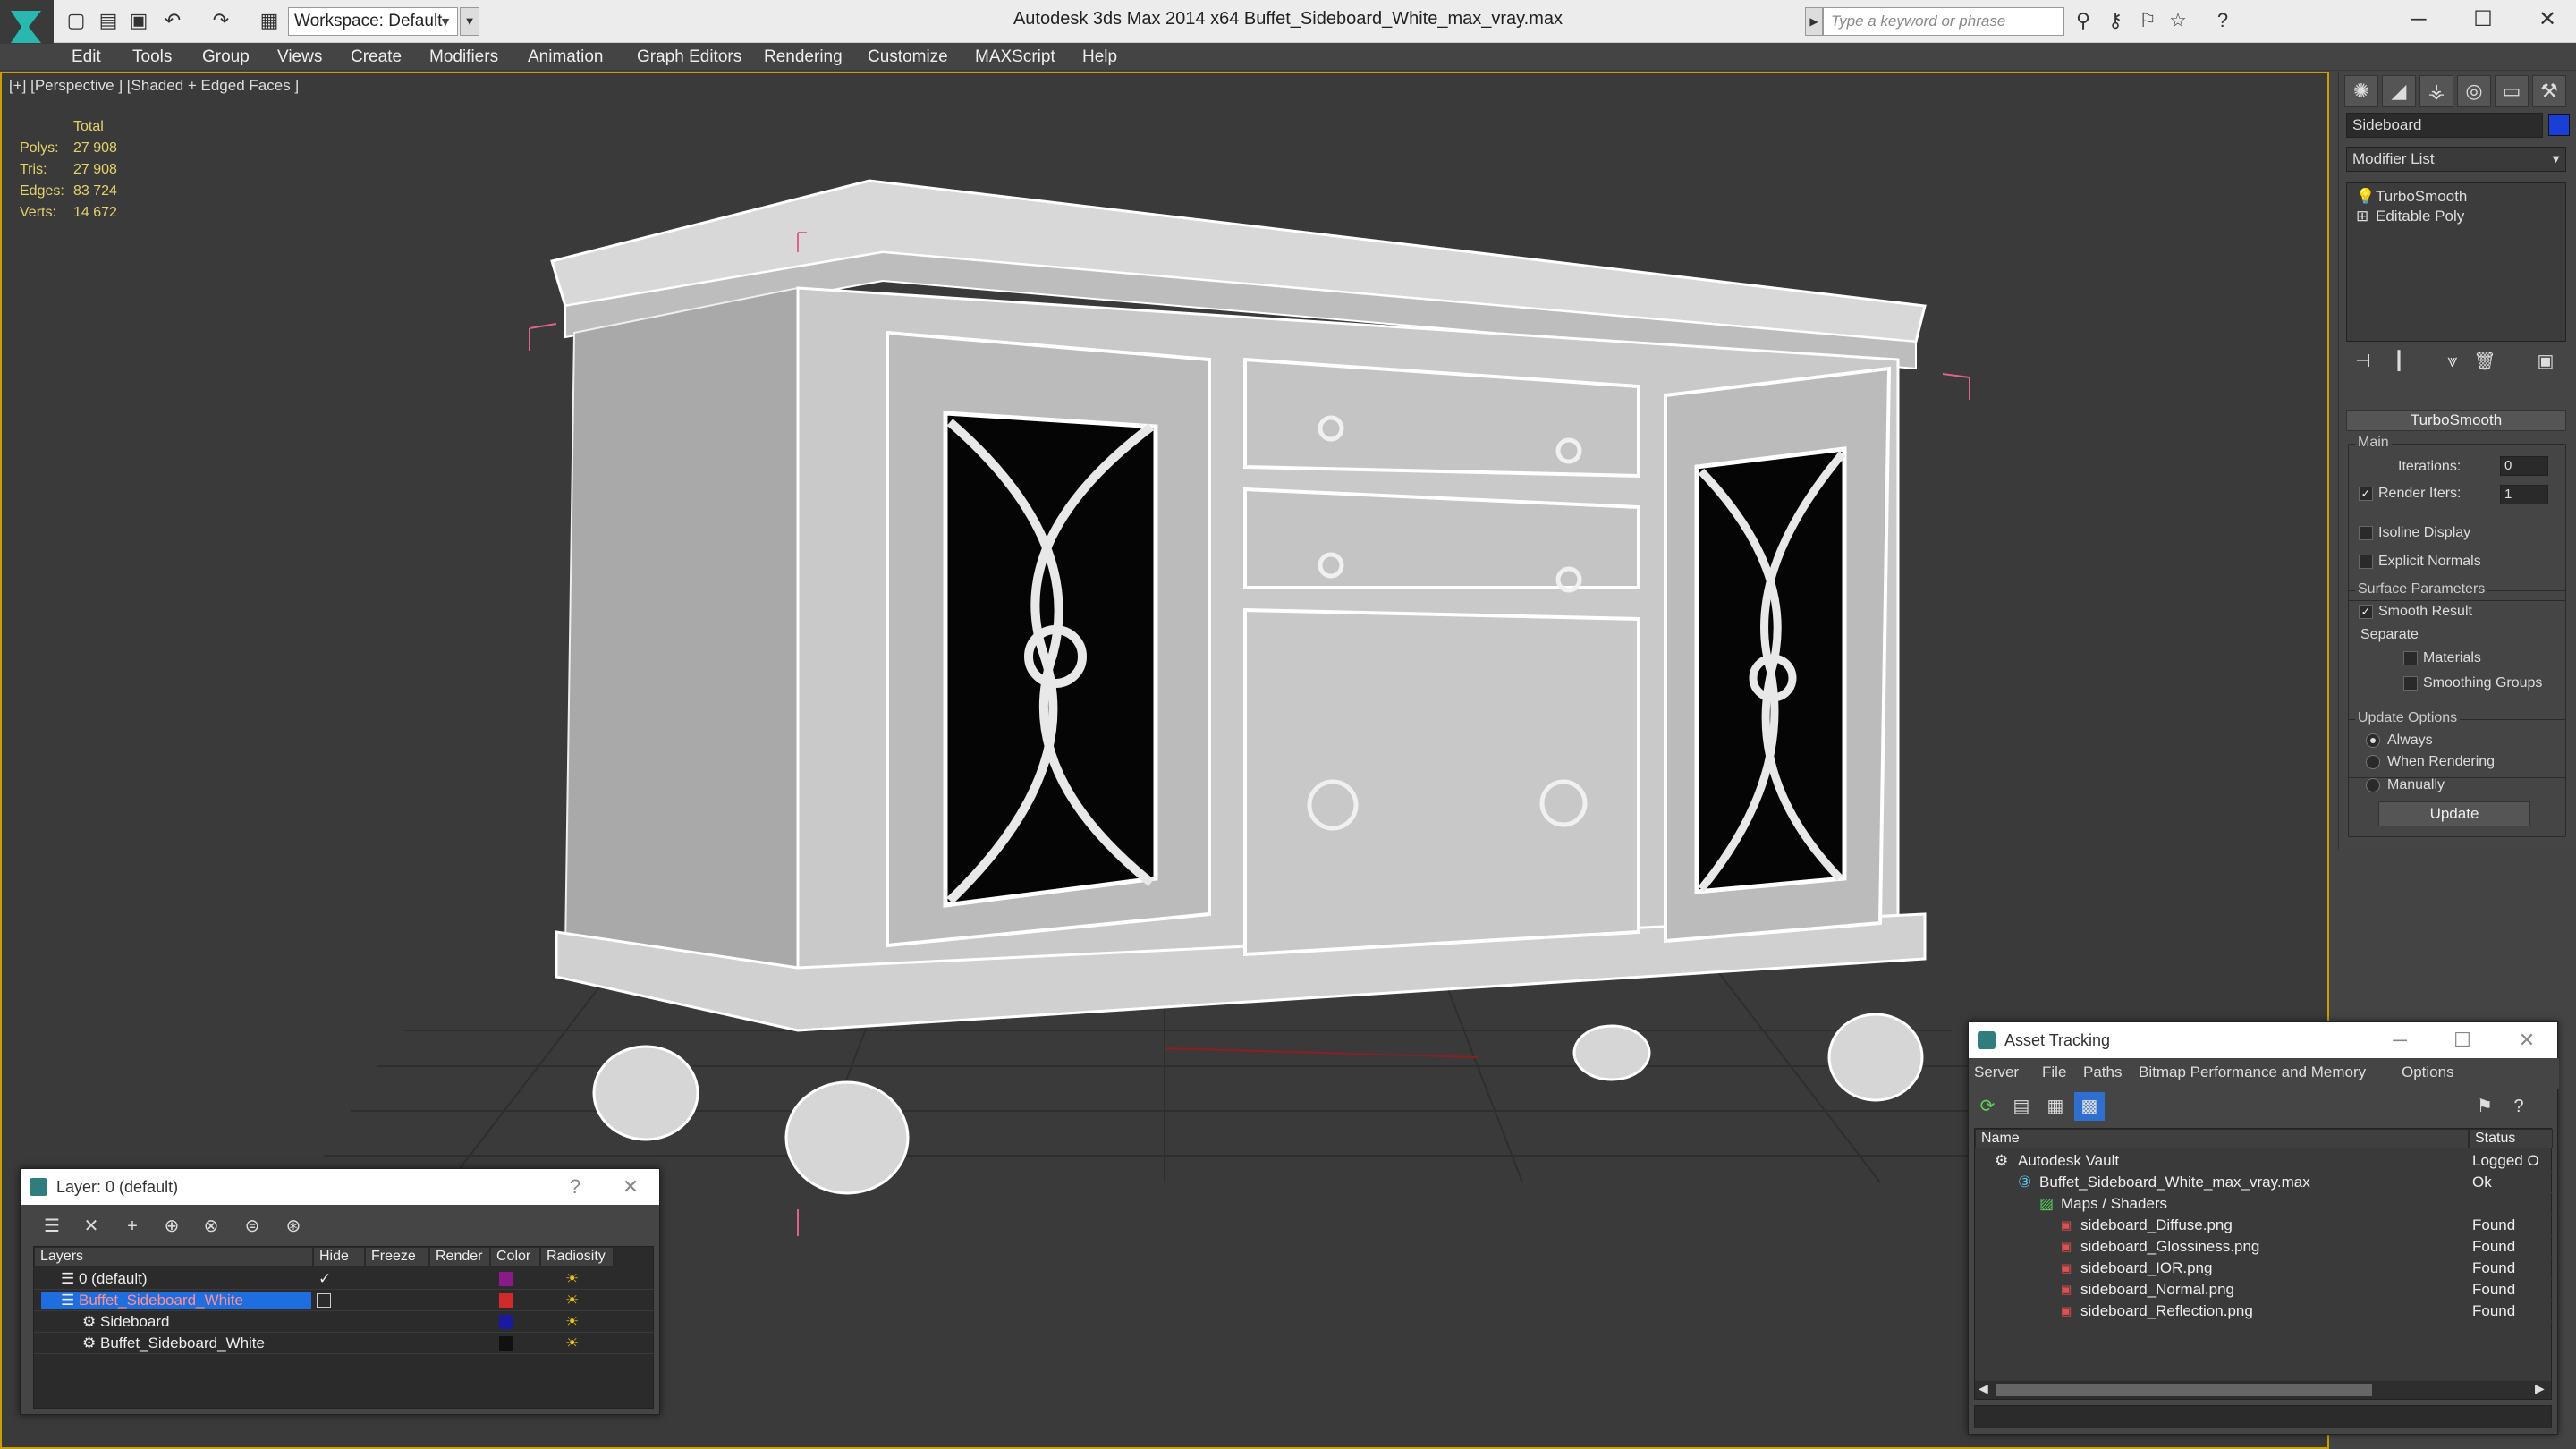  What do you see at coordinates (2083, 20) in the screenshot?
I see `binoculars-icon: ⚲` at bounding box center [2083, 20].